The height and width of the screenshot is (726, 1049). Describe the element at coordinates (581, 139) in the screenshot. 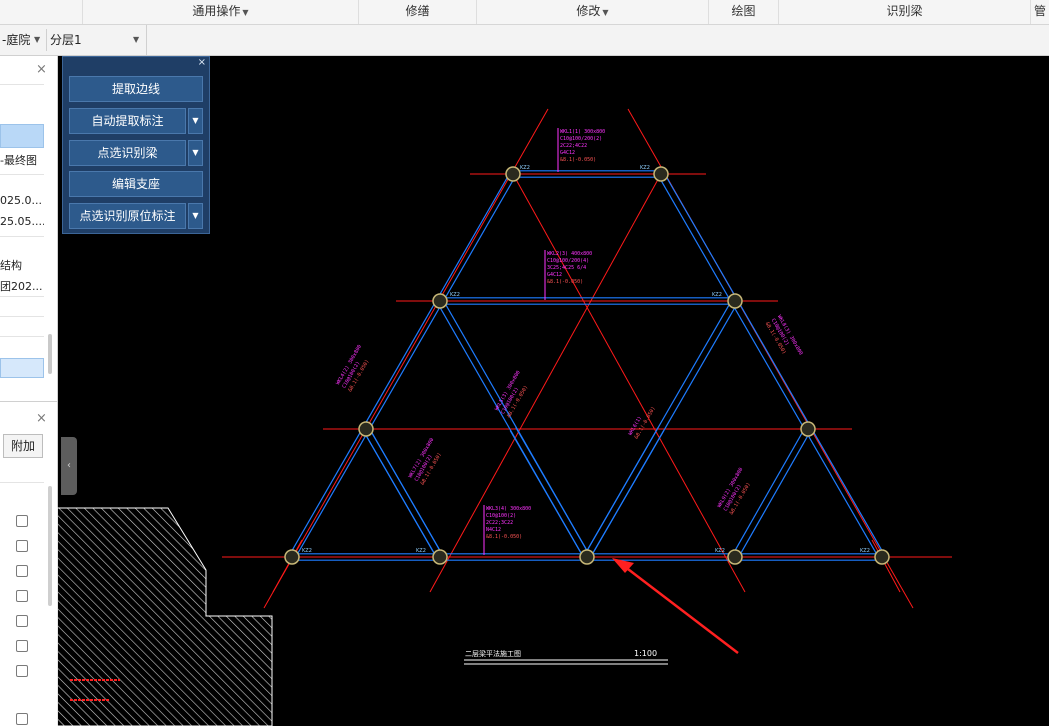

I see `svg-text: C10@100/200(2)` at that location.